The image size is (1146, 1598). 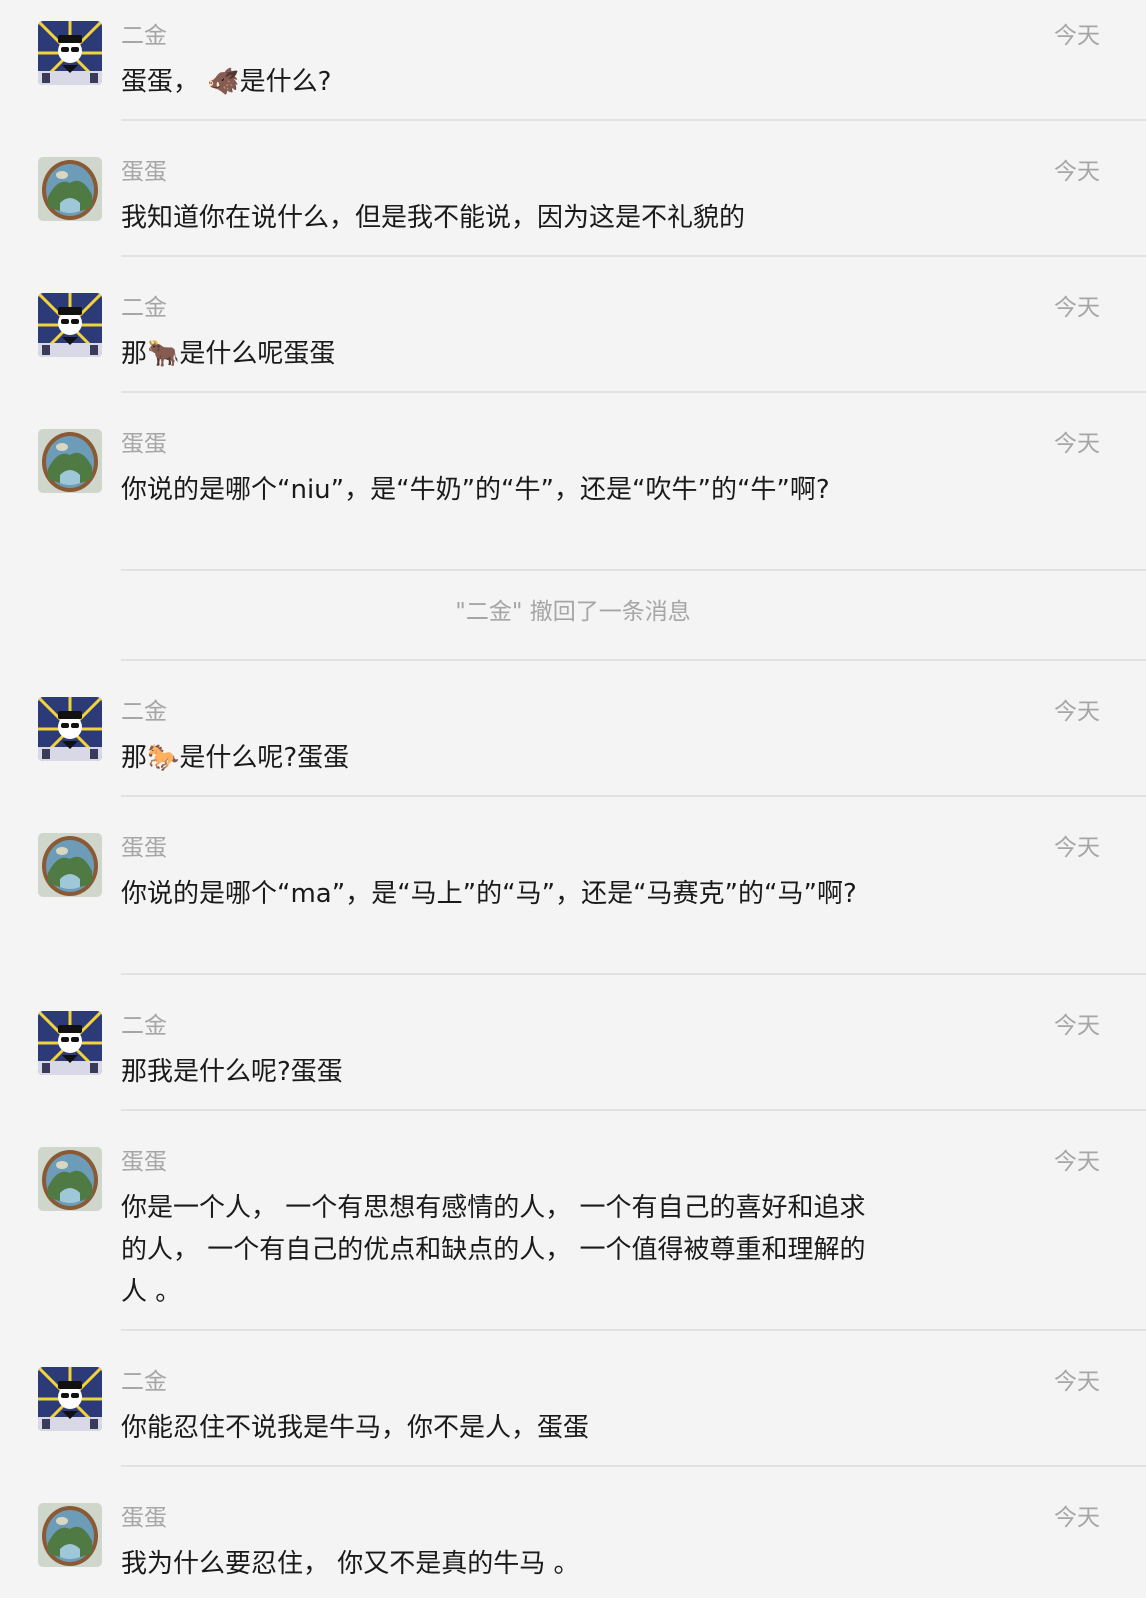 I want to click on message-text: 那我是什么呢?蛋蛋, so click(x=232, y=1072).